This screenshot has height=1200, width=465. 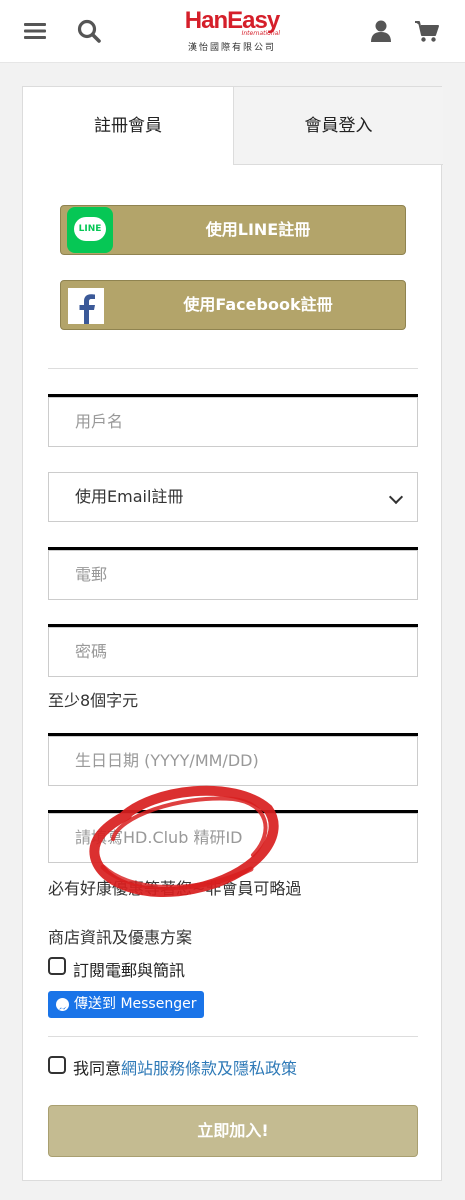 I want to click on logo-company-name: 漢怡國際有限公司, so click(x=231, y=48).